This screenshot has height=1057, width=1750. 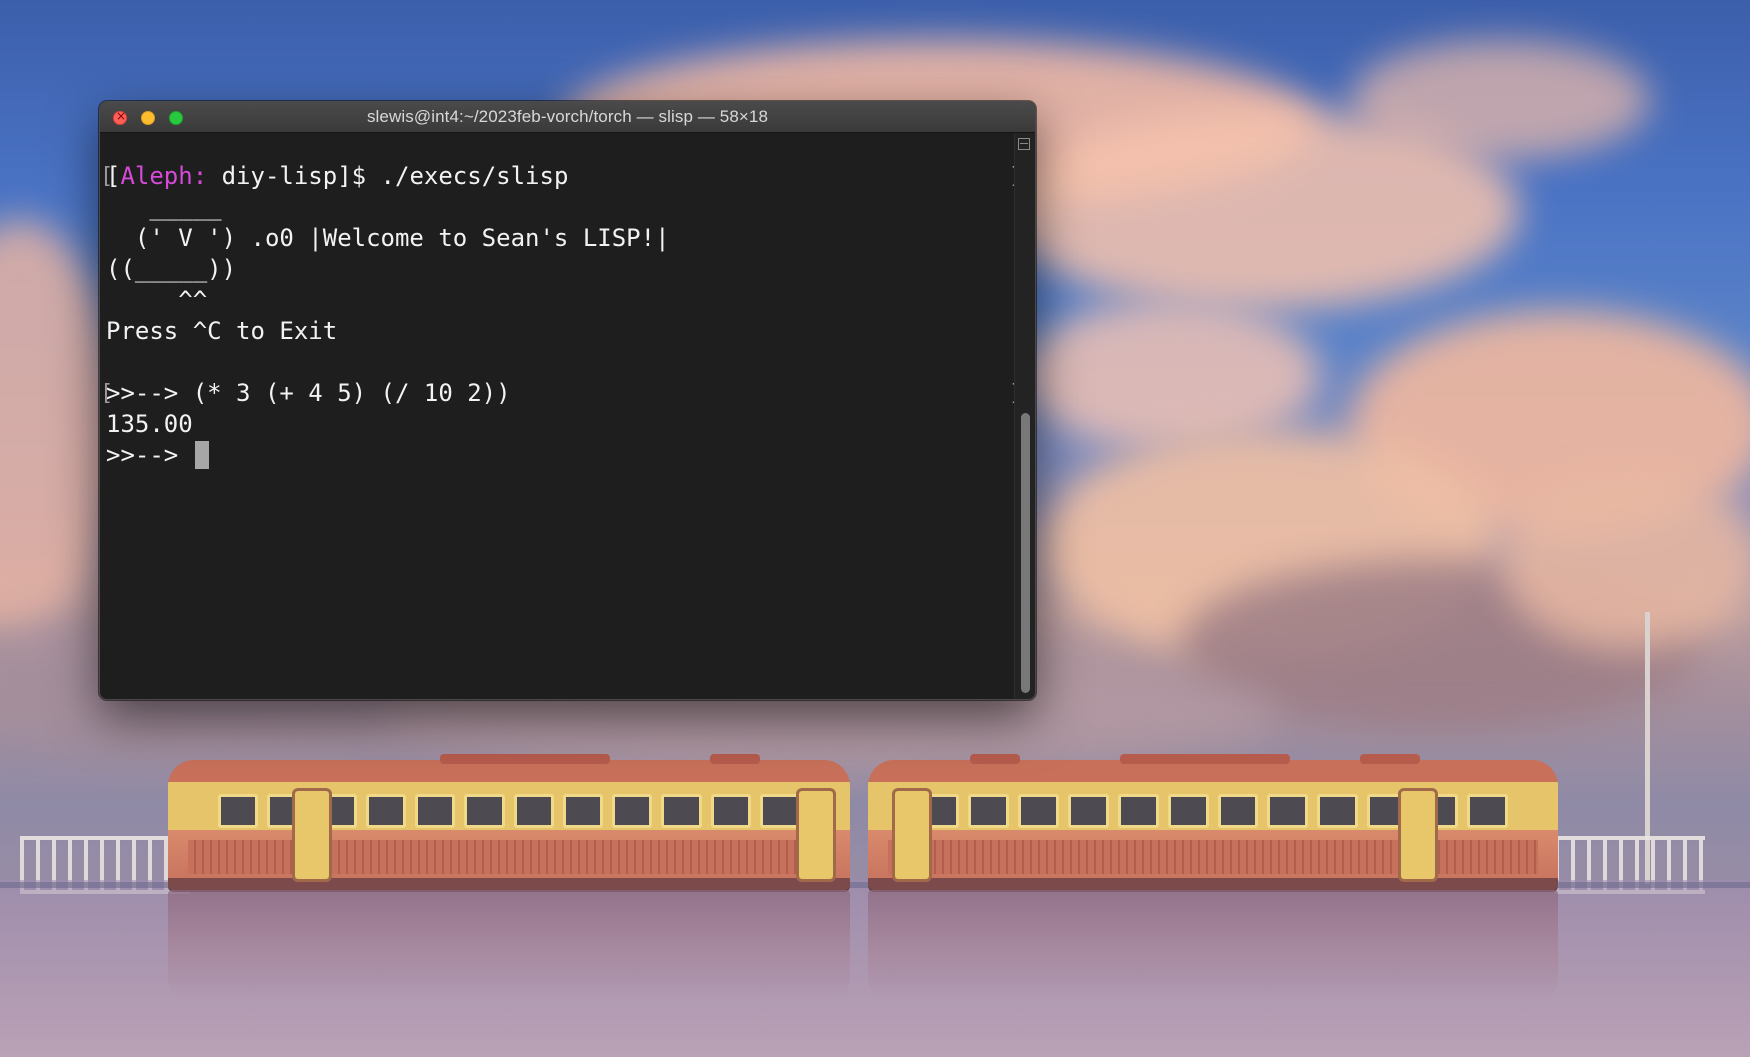 What do you see at coordinates (120, 117) in the screenshot?
I see `close-icon` at bounding box center [120, 117].